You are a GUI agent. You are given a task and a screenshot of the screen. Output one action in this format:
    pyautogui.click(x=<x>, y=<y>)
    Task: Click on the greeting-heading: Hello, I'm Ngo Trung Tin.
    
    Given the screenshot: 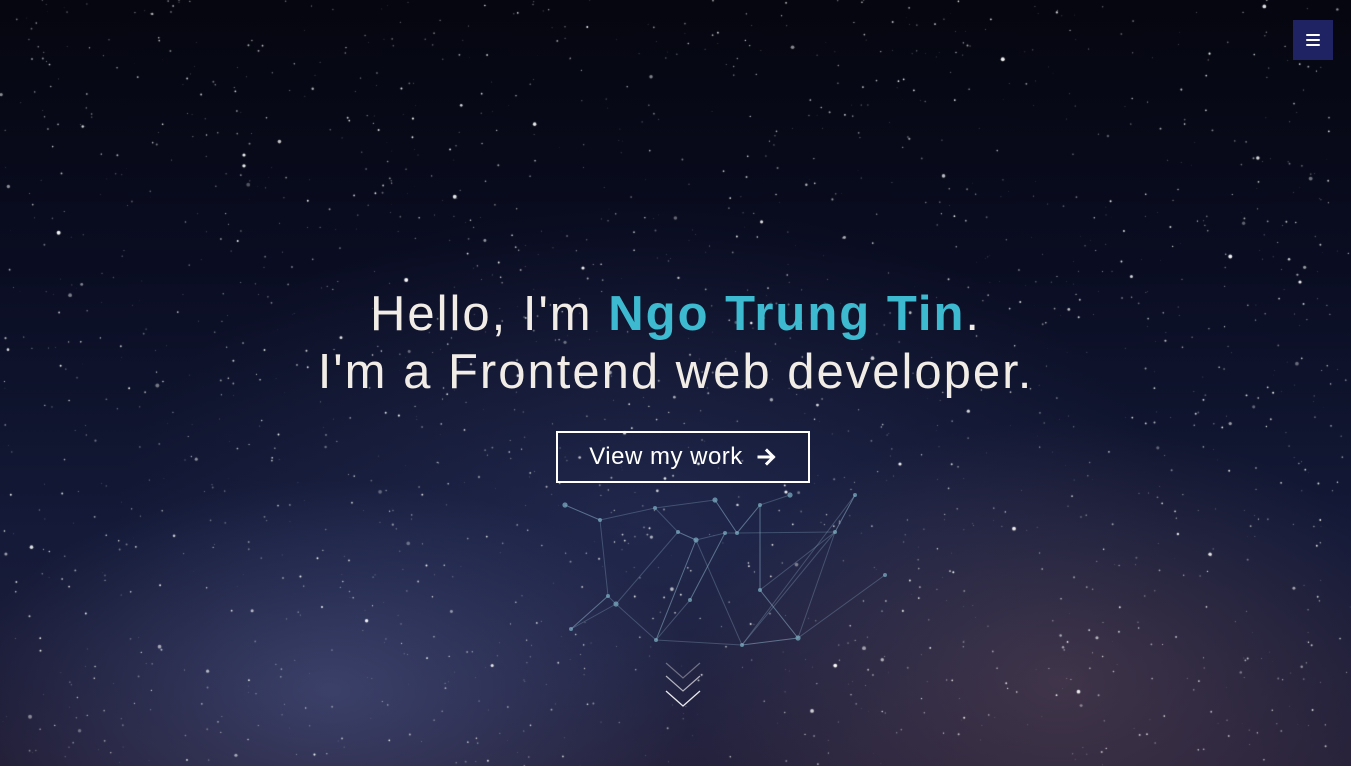 What is the action you would take?
    pyautogui.click(x=675, y=314)
    